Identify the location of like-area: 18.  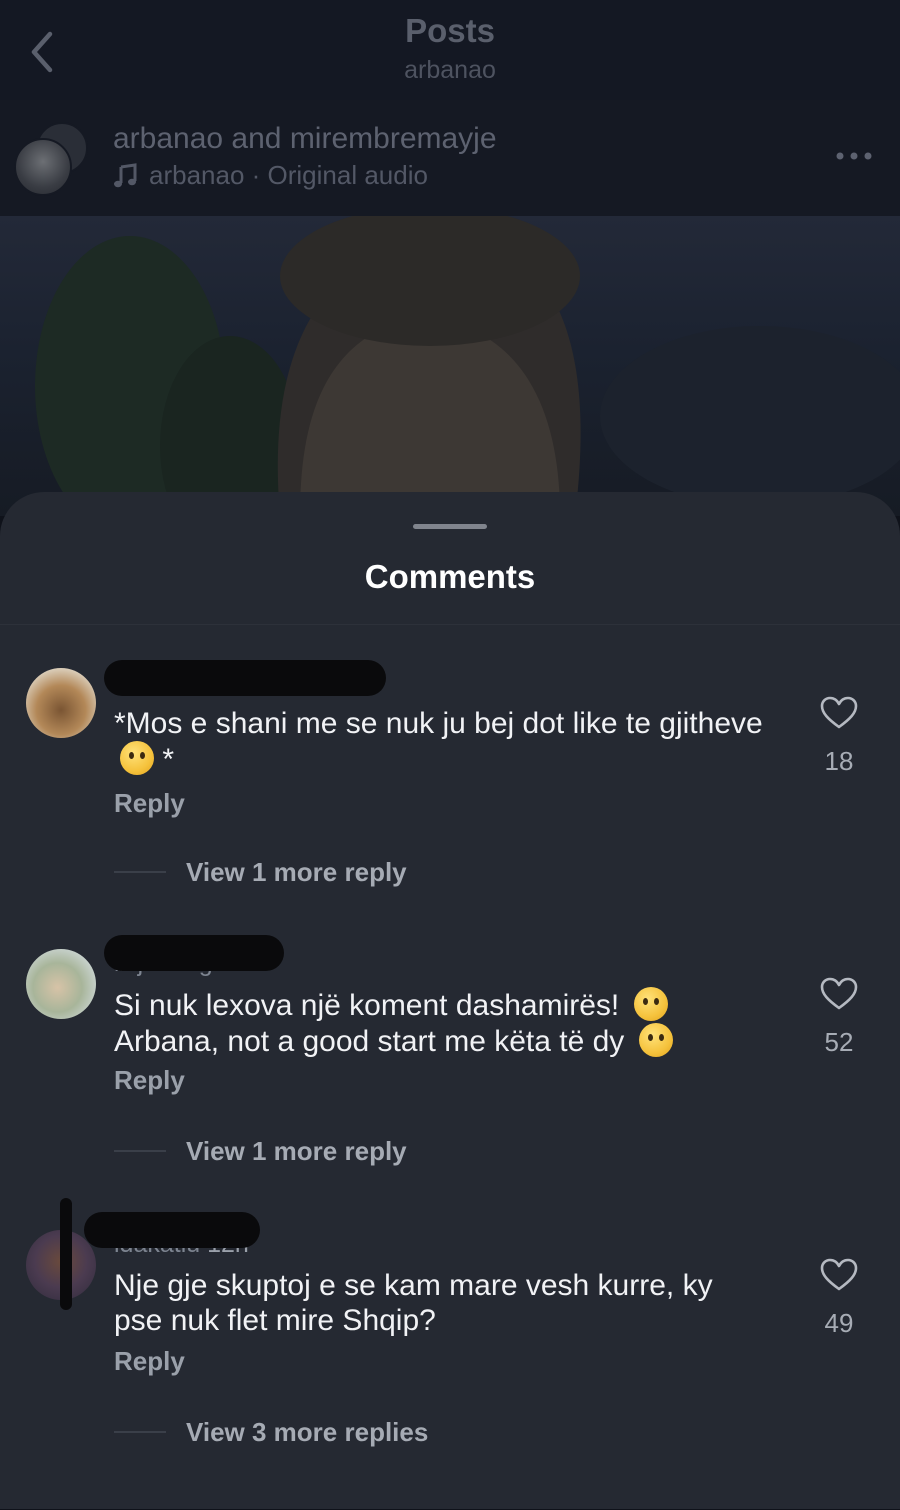
(839, 736).